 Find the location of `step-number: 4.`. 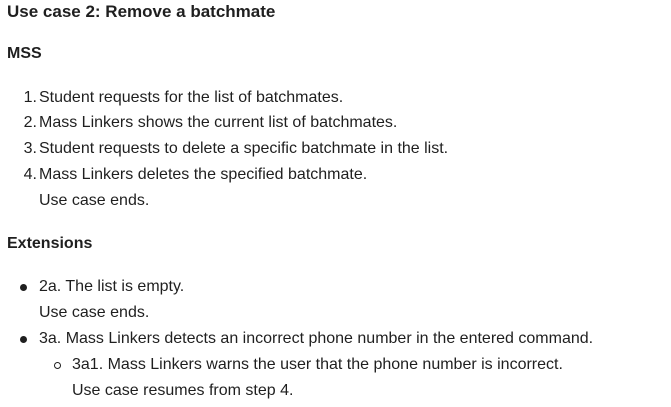

step-number: 4. is located at coordinates (30, 174).